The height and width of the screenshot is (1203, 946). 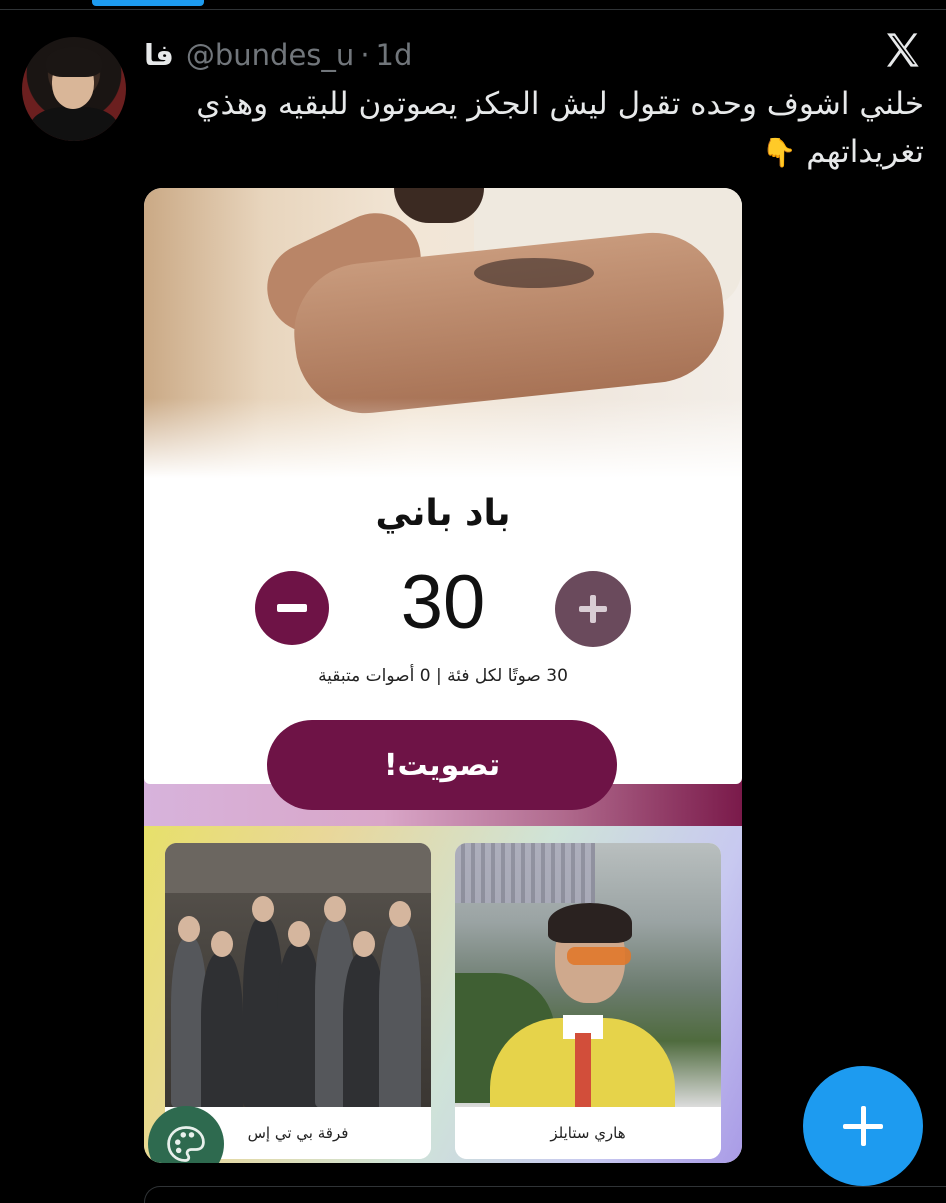 I want to click on handle: @bundes_u, so click(x=270, y=55).